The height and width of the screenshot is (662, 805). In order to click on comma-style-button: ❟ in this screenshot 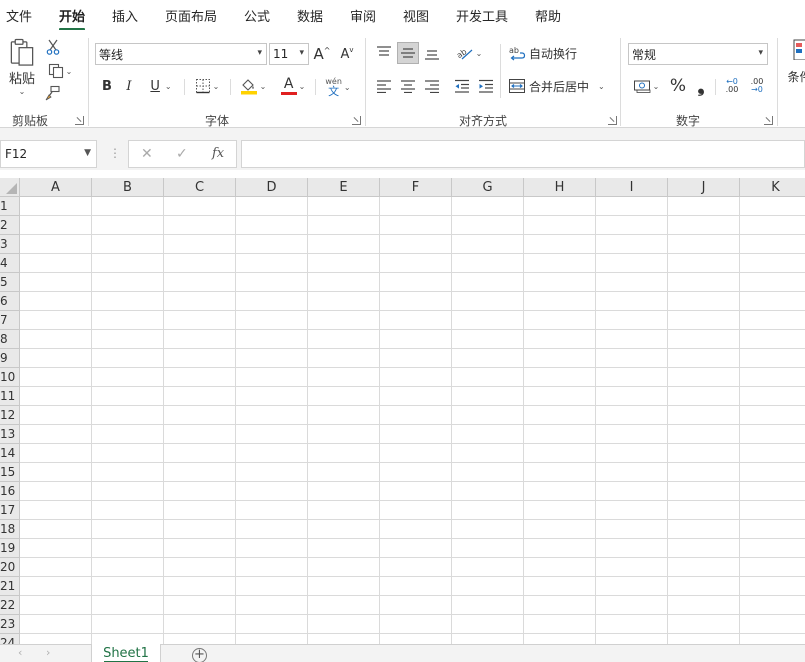, I will do `click(701, 86)`.